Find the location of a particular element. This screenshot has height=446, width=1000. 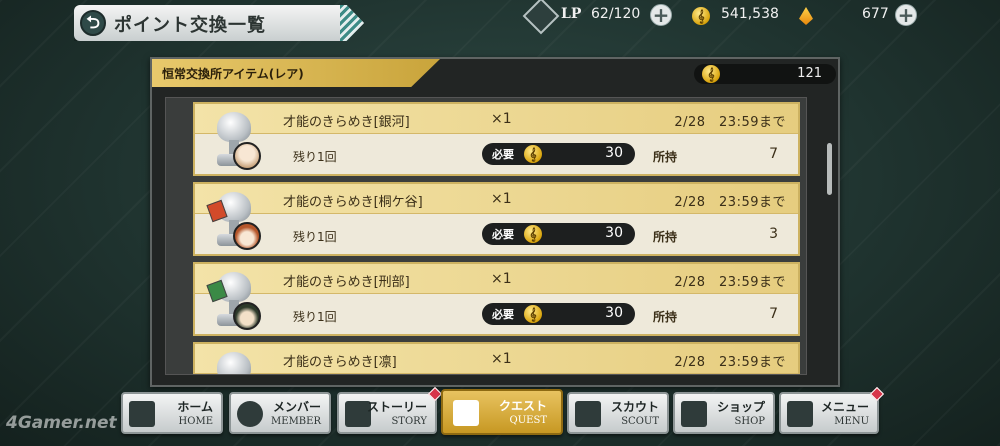

nav-home-button: ホーム HOME is located at coordinates (172, 413).